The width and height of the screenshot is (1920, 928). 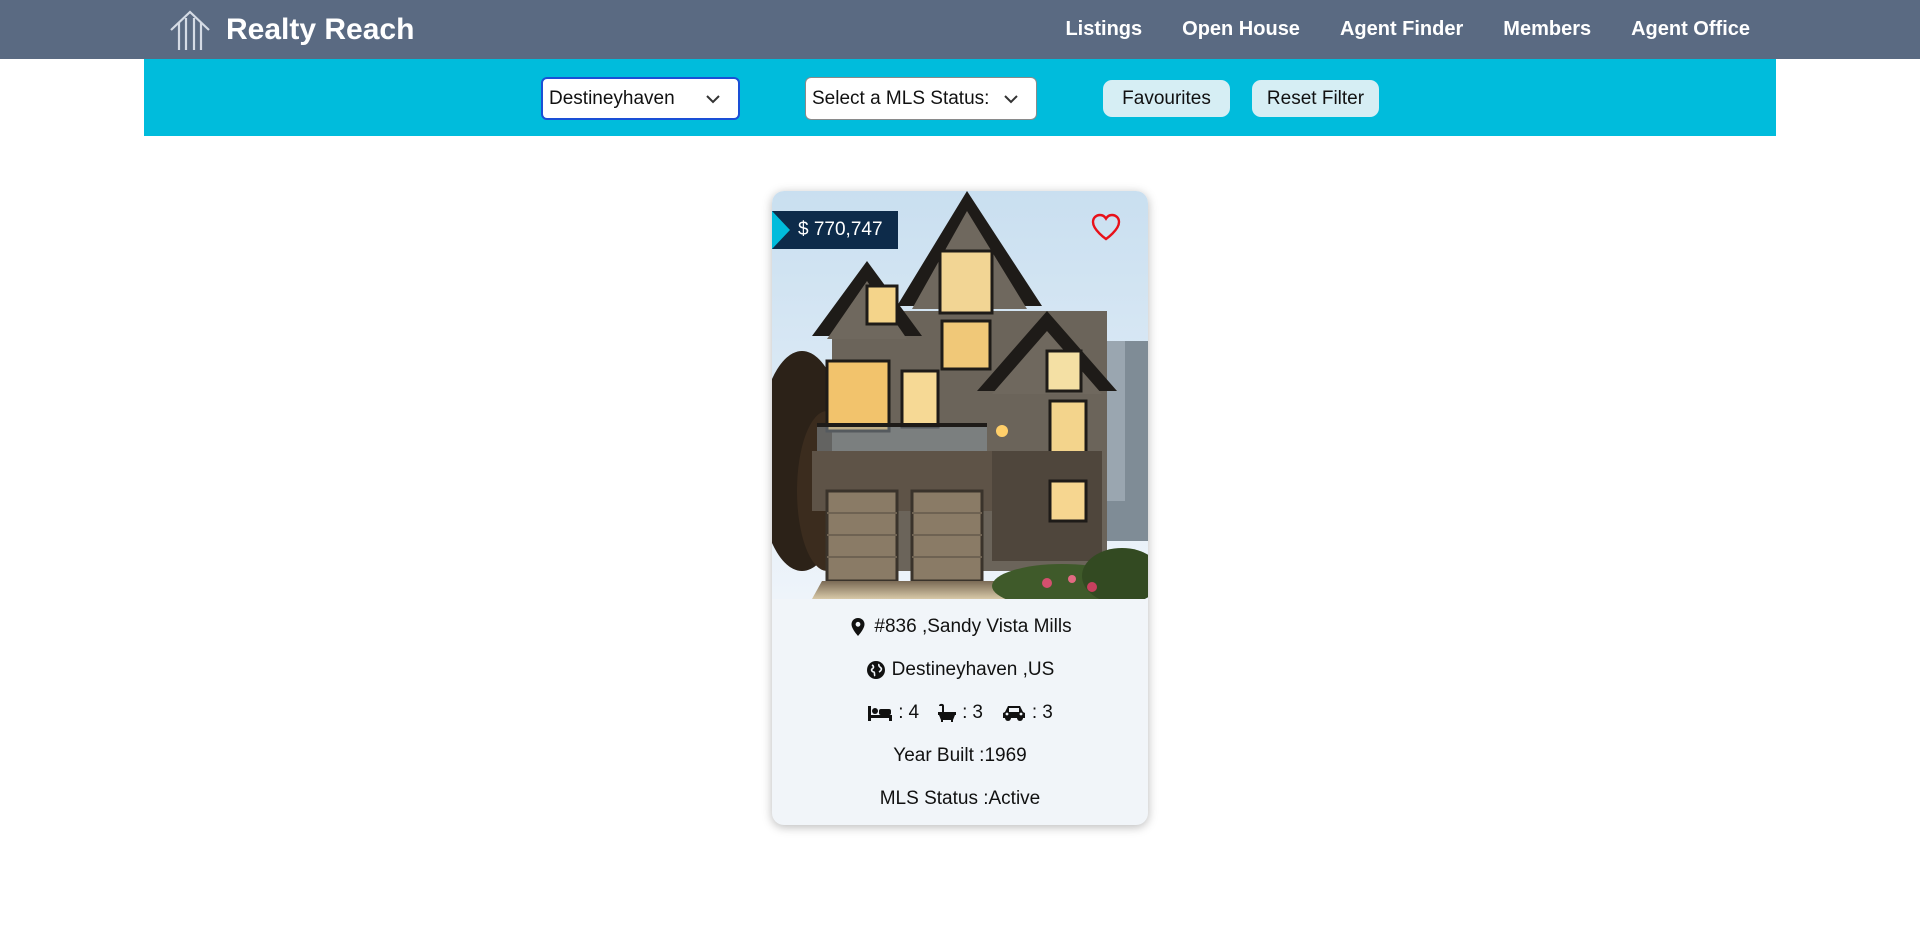 What do you see at coordinates (901, 98) in the screenshot?
I see `mls-status-placeholder: Select a MLS Status:` at bounding box center [901, 98].